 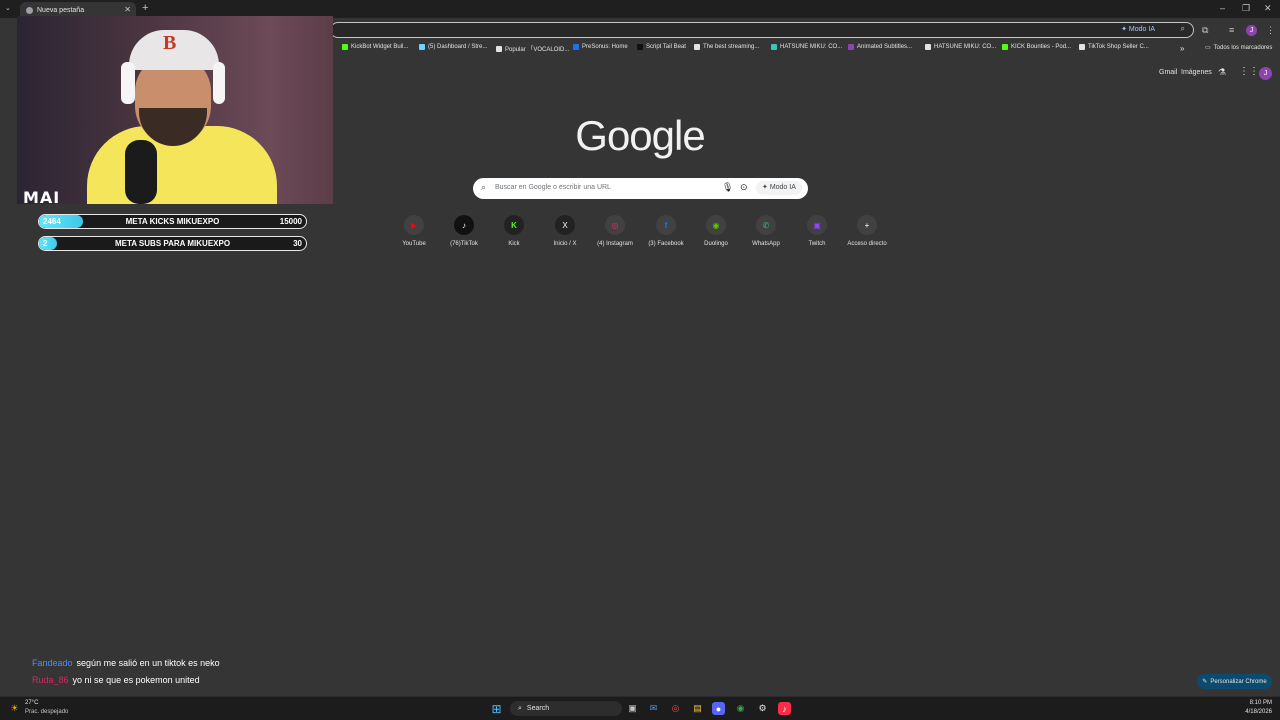 What do you see at coordinates (867, 225) in the screenshot?
I see `plus-icon: +` at bounding box center [867, 225].